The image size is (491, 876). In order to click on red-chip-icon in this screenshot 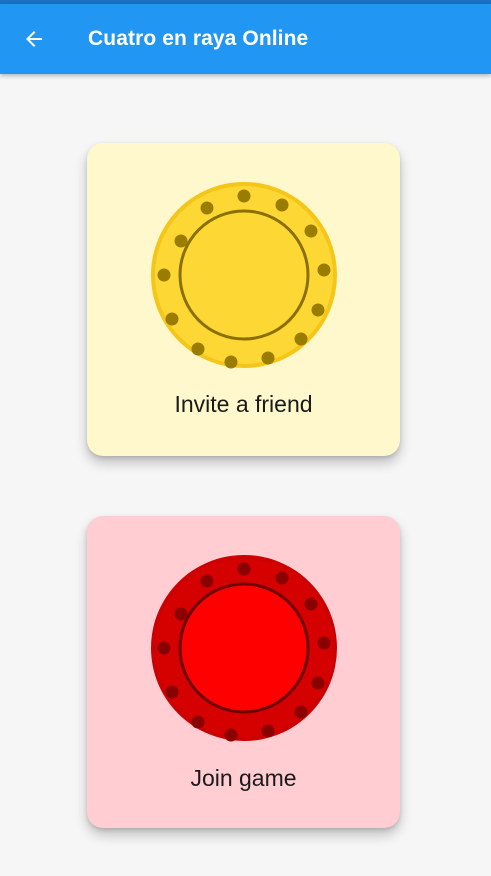, I will do `click(244, 648)`.